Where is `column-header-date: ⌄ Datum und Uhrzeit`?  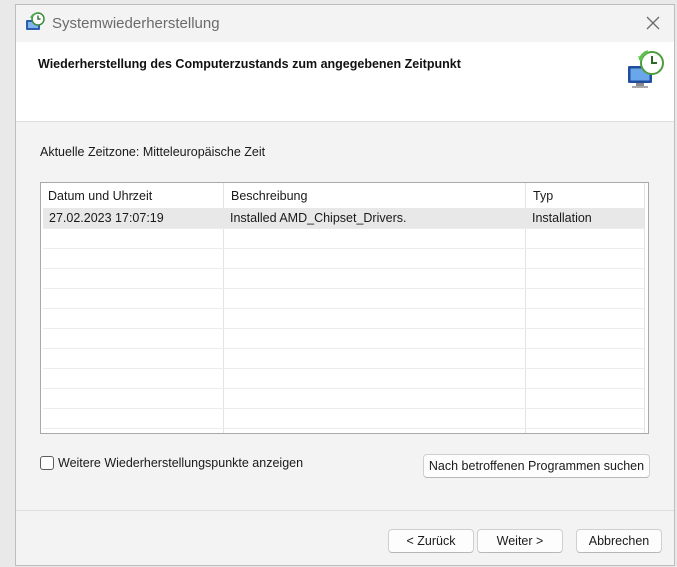 column-header-date: ⌄ Datum und Uhrzeit is located at coordinates (132, 195).